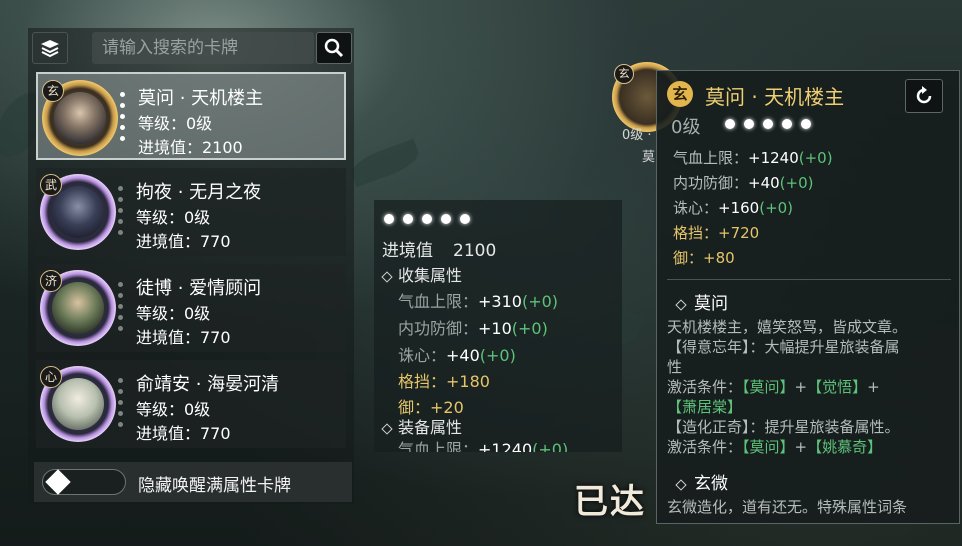 Image resolution: width=962 pixels, height=546 pixels. What do you see at coordinates (845, 447) in the screenshot?
I see `condition-card: 【姚慕奇】` at bounding box center [845, 447].